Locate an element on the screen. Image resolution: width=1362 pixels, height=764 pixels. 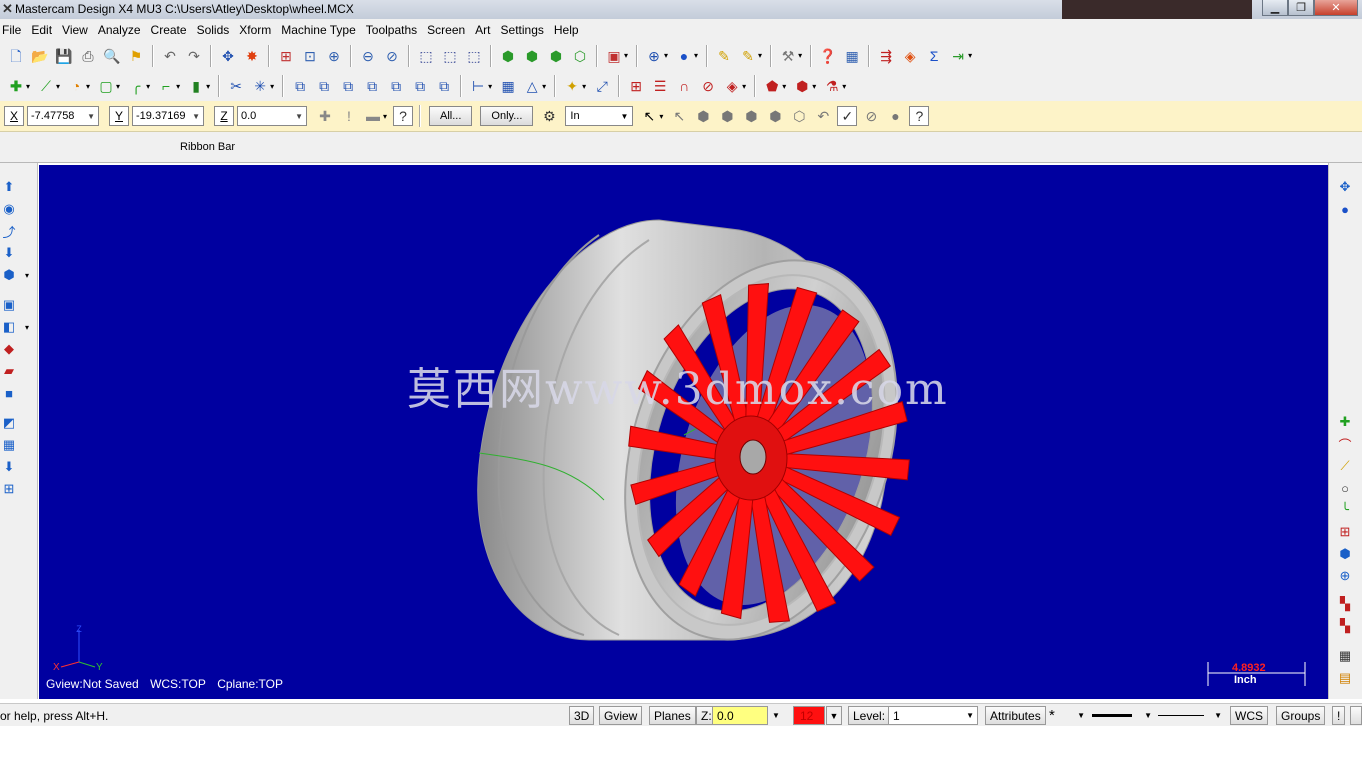
solid-loft-icon: ⬇ is located at coordinates (9, 253).